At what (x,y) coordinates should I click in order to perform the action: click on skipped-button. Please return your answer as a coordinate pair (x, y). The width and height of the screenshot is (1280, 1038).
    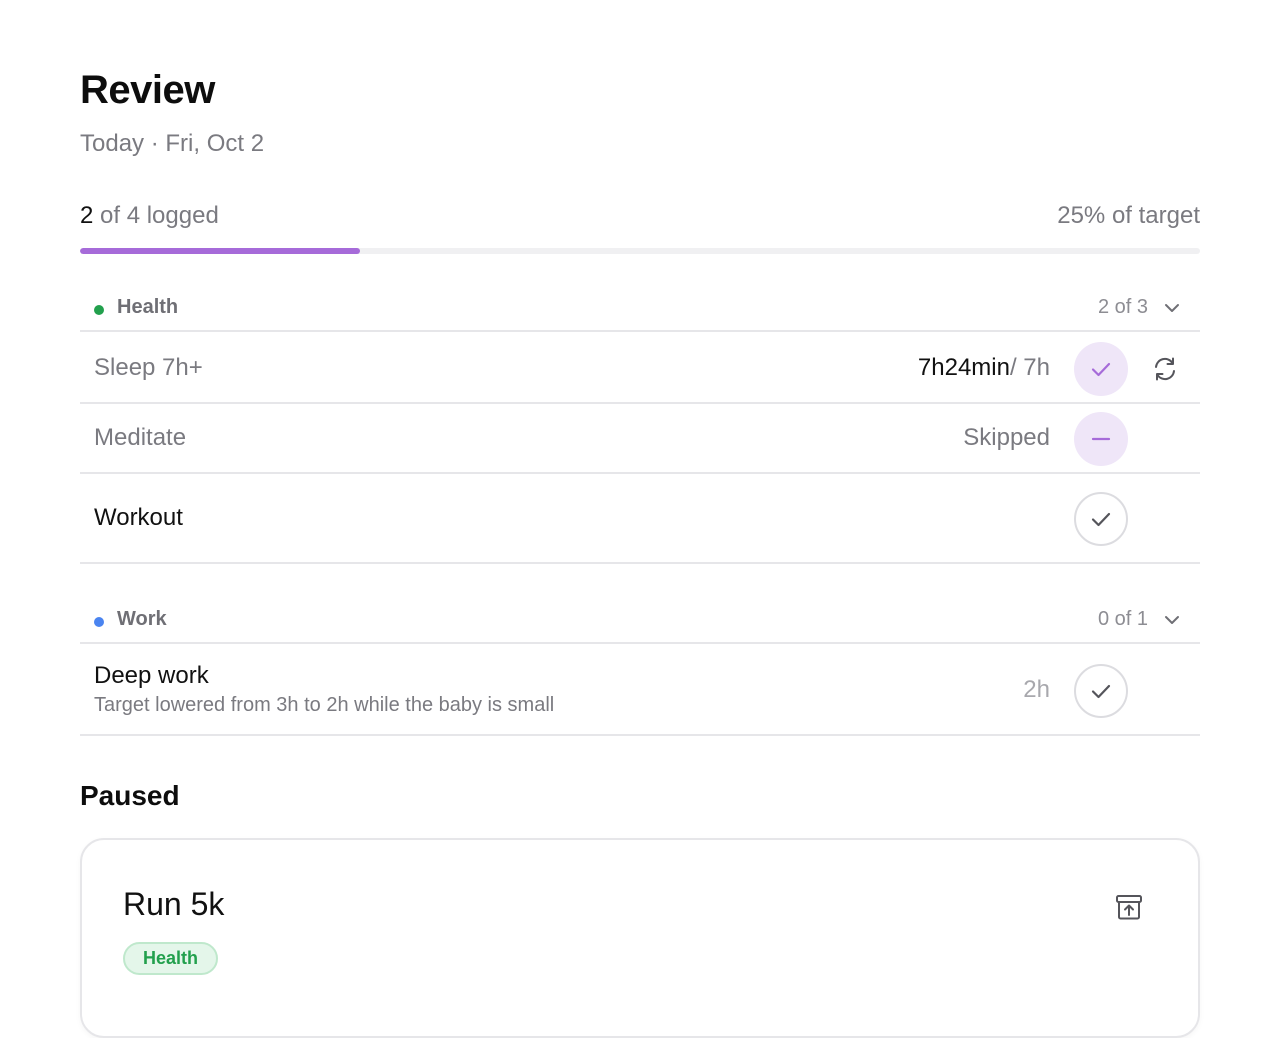
    Looking at the image, I should click on (1101, 439).